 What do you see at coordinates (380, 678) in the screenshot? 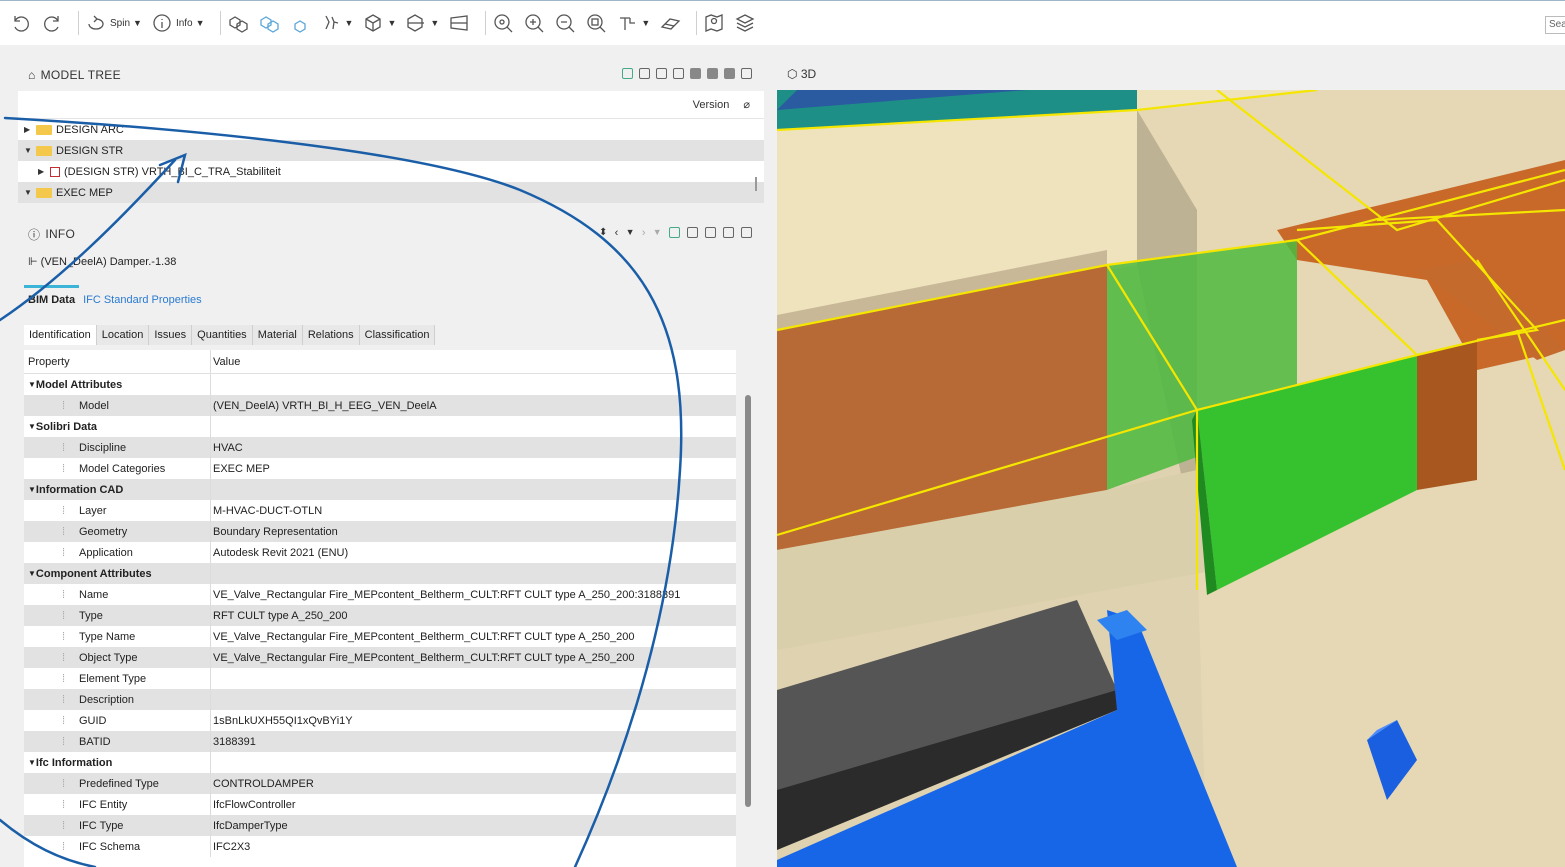
I see `property-row: Element Type` at bounding box center [380, 678].